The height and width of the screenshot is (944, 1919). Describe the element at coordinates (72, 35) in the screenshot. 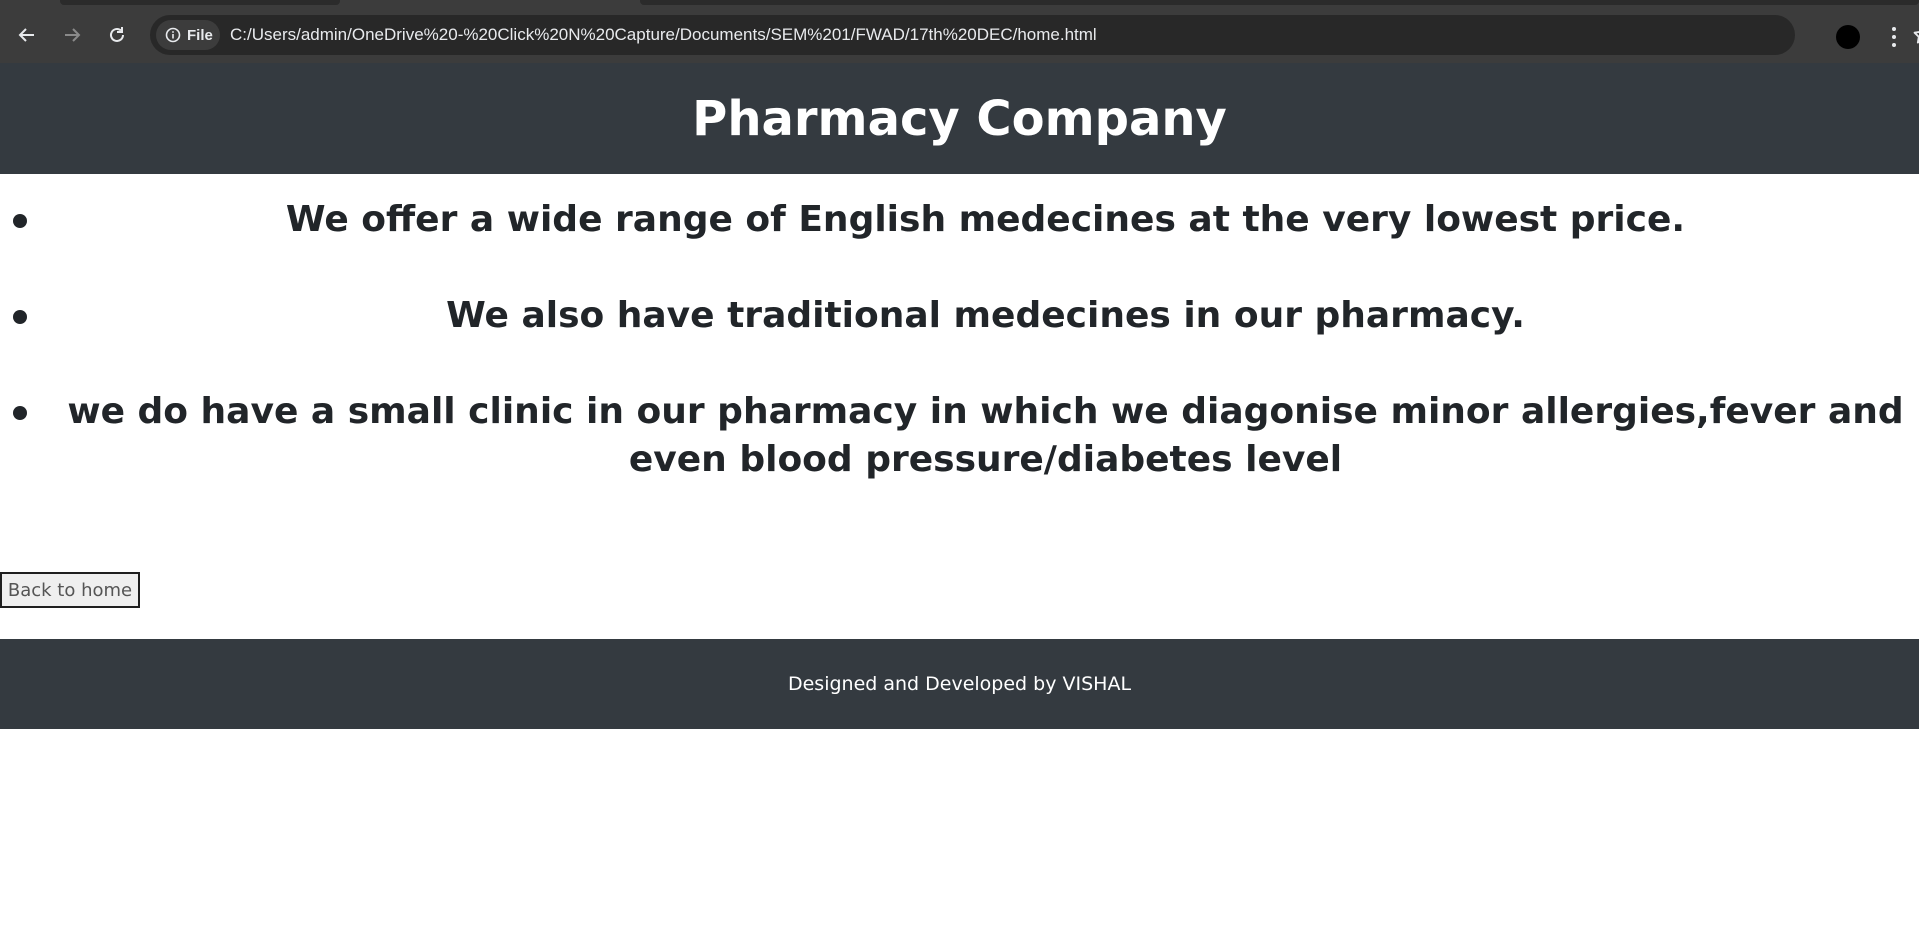

I see `forward-arrow-icon` at that location.